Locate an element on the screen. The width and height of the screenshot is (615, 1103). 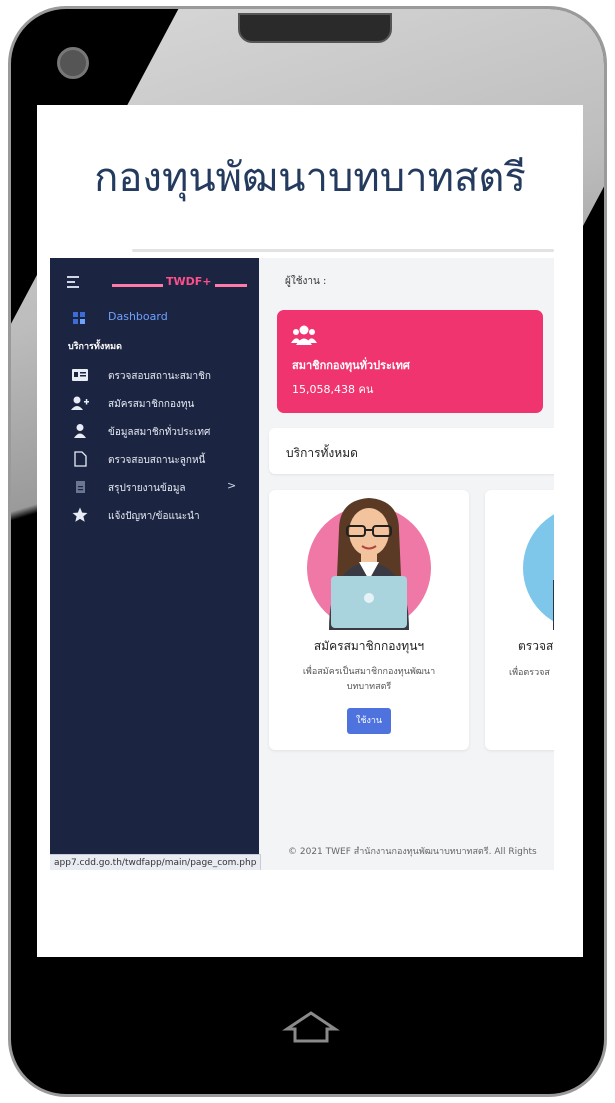
sidebar-item-dashboard: Dashboard is located at coordinates (138, 316).